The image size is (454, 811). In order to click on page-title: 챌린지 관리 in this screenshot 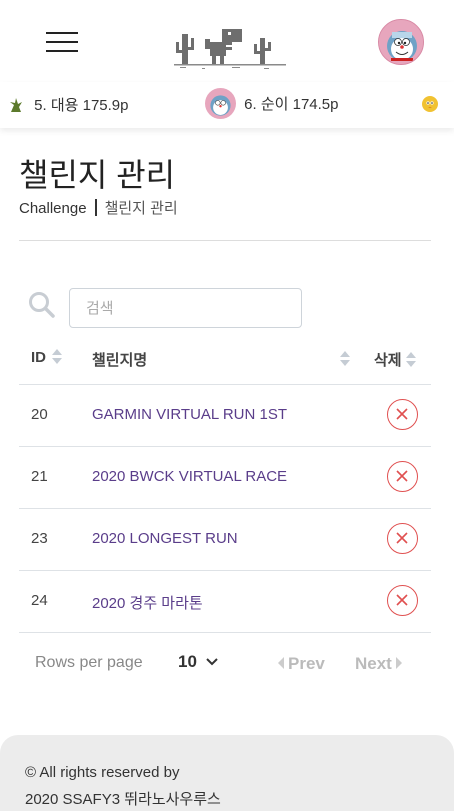, I will do `click(97, 175)`.